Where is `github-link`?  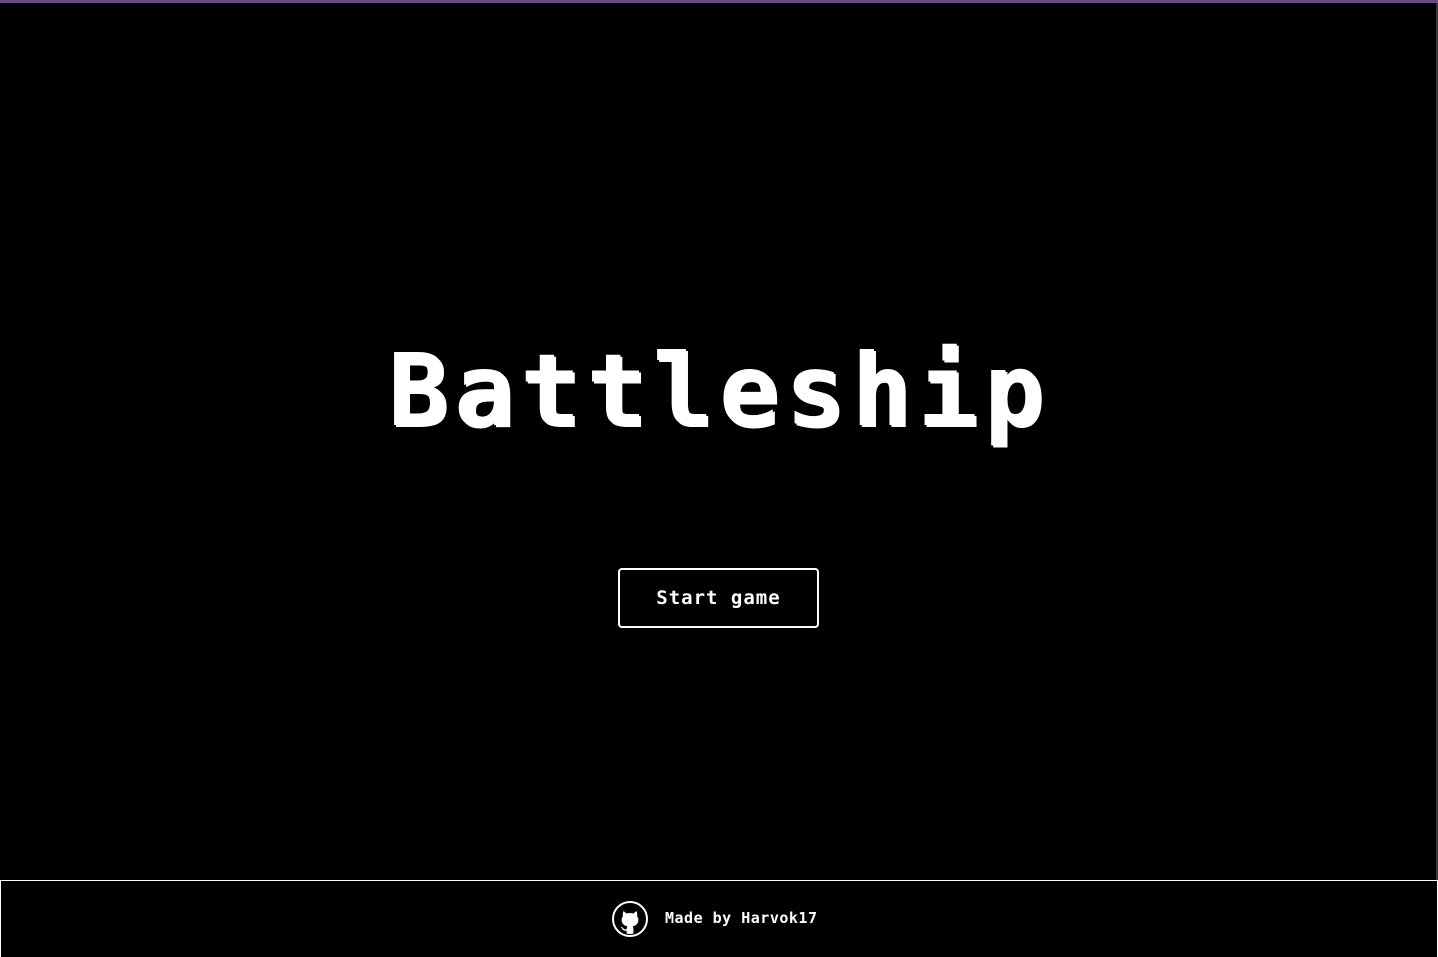 github-link is located at coordinates (630, 919).